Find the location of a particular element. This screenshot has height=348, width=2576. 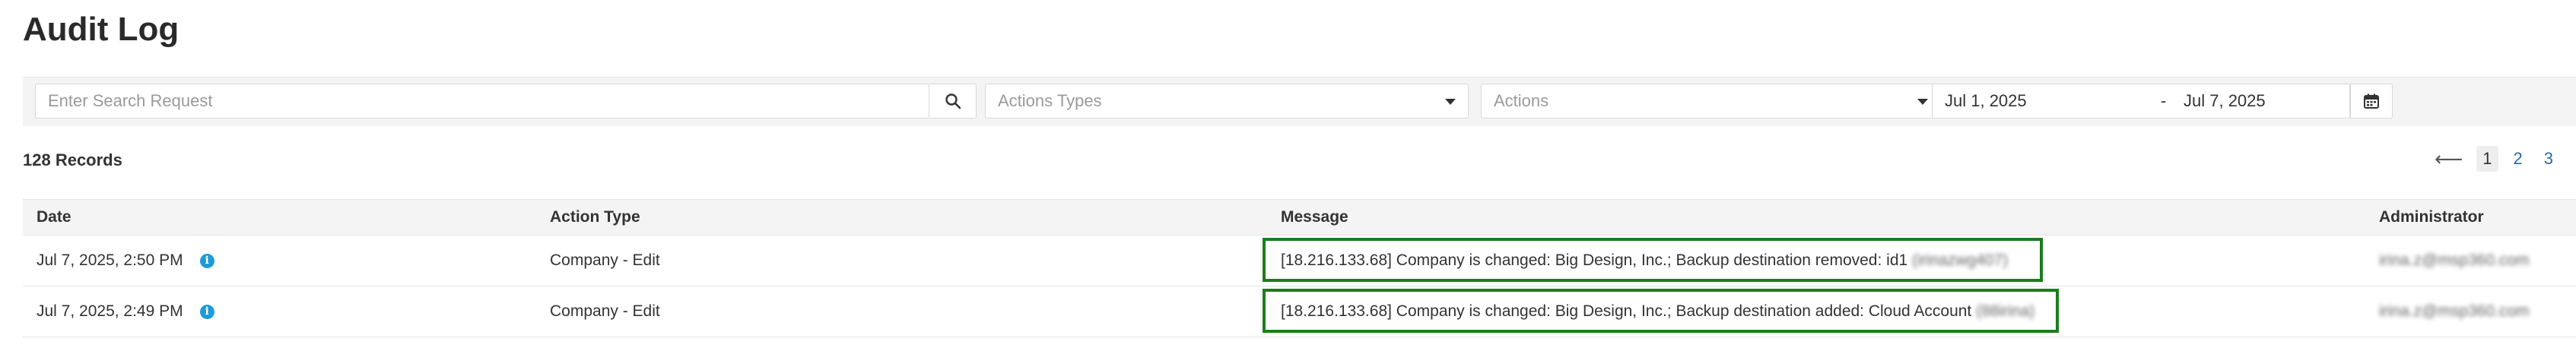

search-placeholder: Enter Search Request is located at coordinates (130, 100).